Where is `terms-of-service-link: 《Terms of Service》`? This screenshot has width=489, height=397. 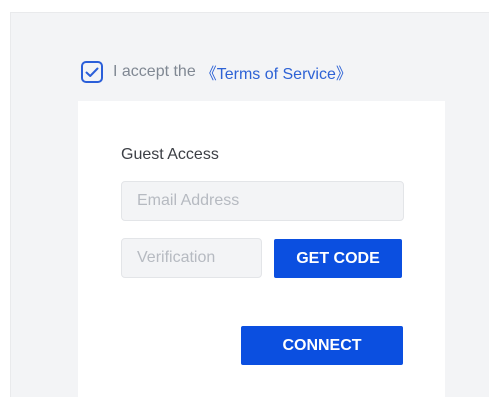 terms-of-service-link: 《Terms of Service》 is located at coordinates (276, 72).